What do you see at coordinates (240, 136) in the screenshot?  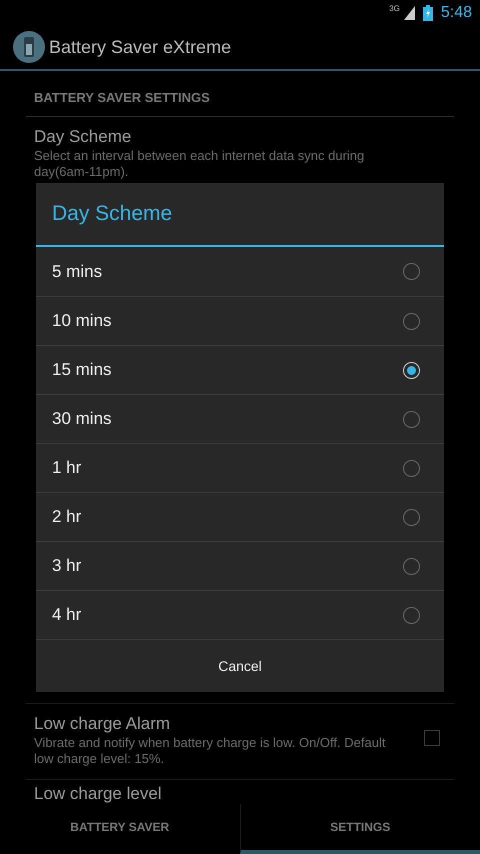 I see `setting-title: Day Scheme` at bounding box center [240, 136].